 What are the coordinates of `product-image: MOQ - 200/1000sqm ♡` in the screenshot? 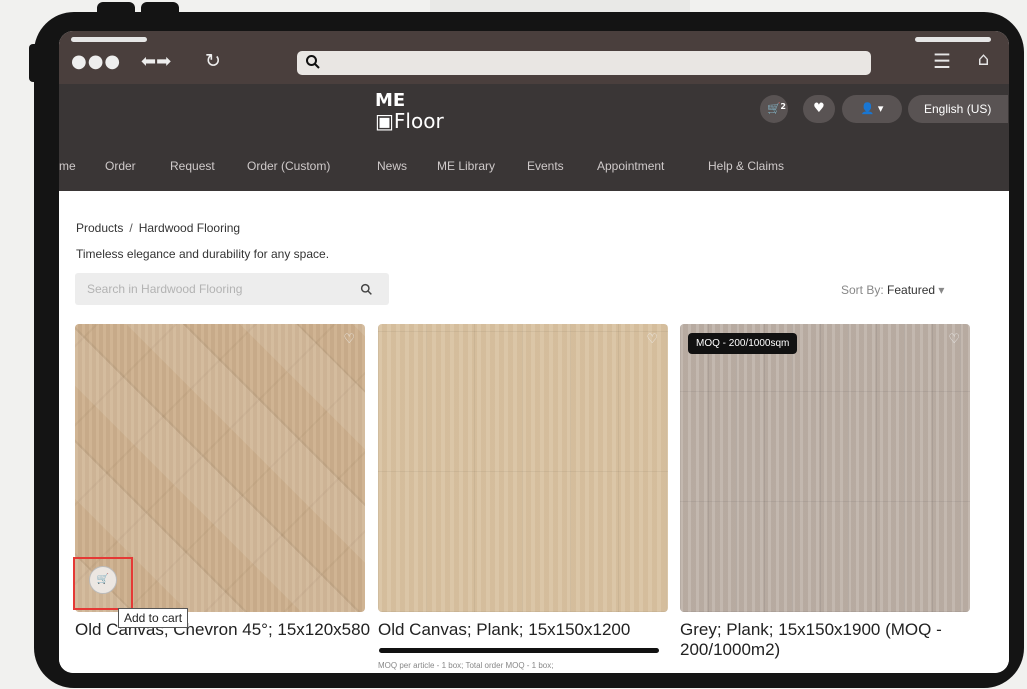 It's located at (825, 468).